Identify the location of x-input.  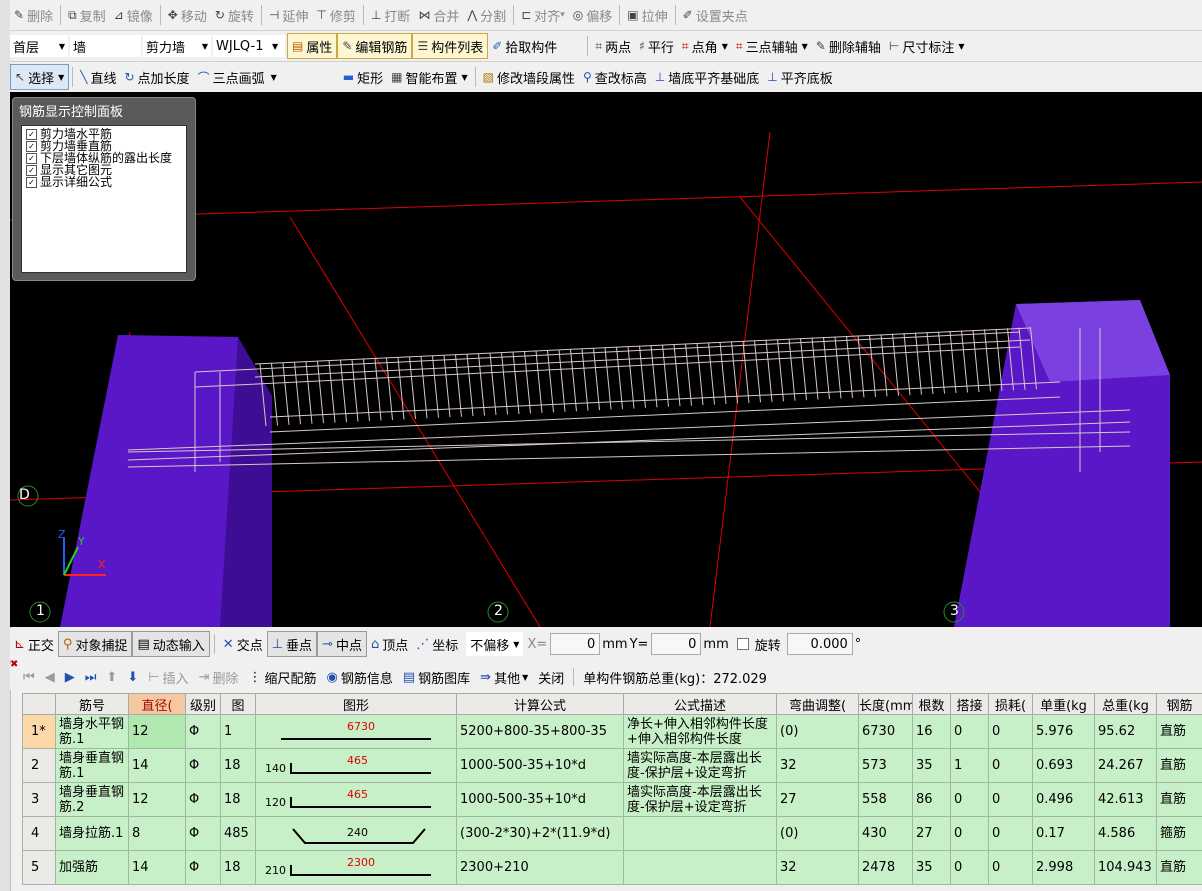
(575, 644).